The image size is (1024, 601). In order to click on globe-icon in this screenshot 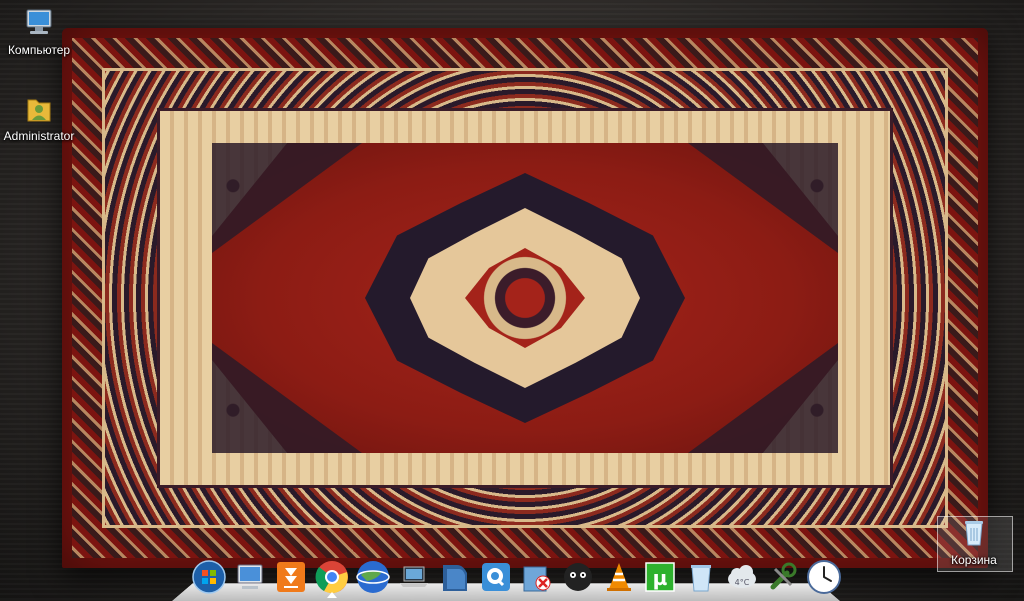, I will do `click(373, 577)`.